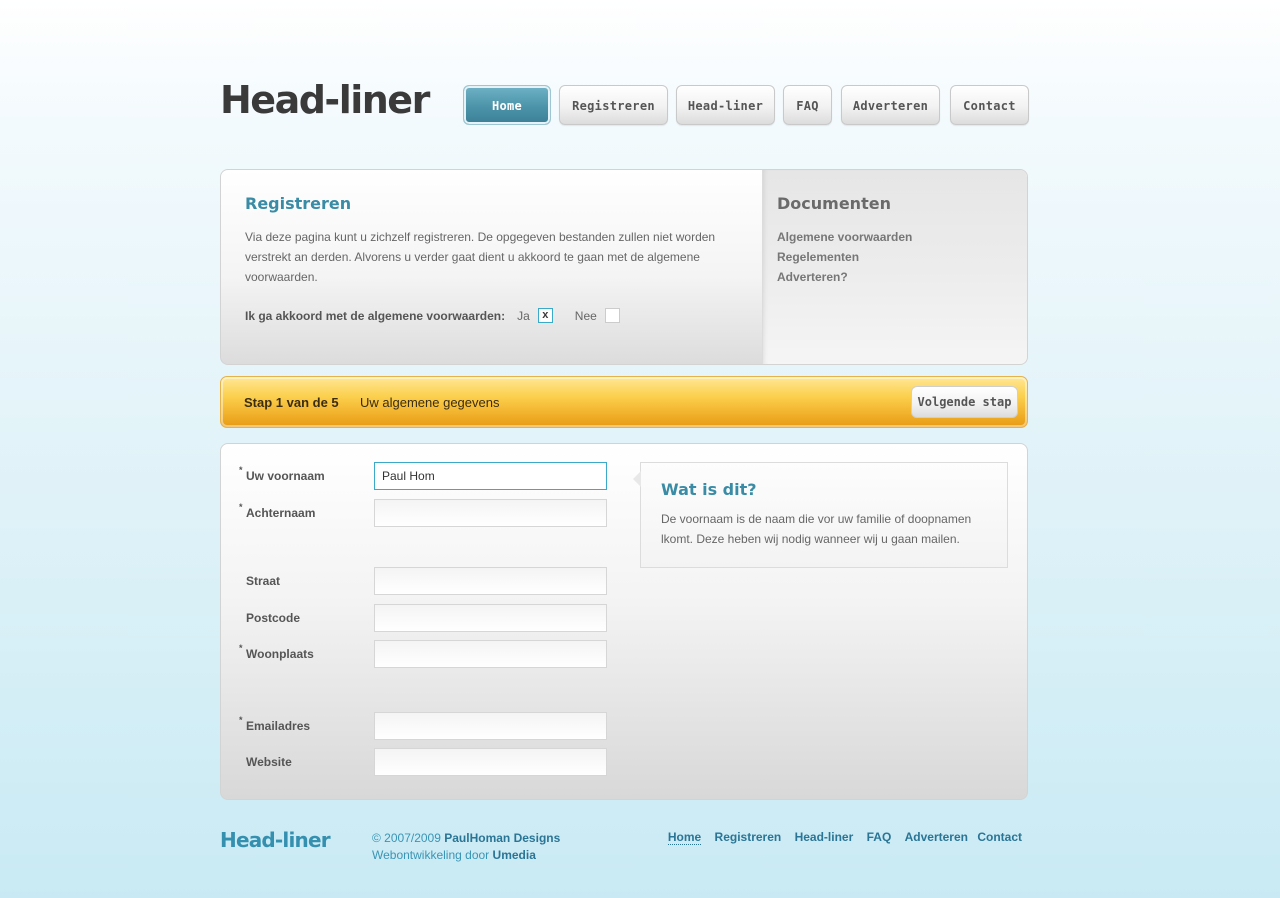  I want to click on step-title: Uw algemene gegevens, so click(430, 402).